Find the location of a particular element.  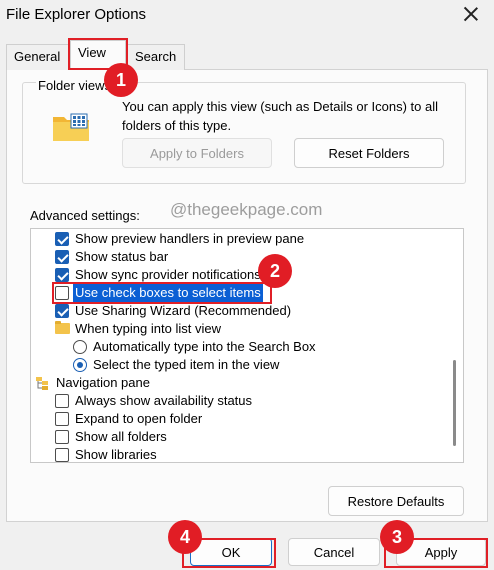

restore-defaults-button: Restore Defaults is located at coordinates (396, 501).